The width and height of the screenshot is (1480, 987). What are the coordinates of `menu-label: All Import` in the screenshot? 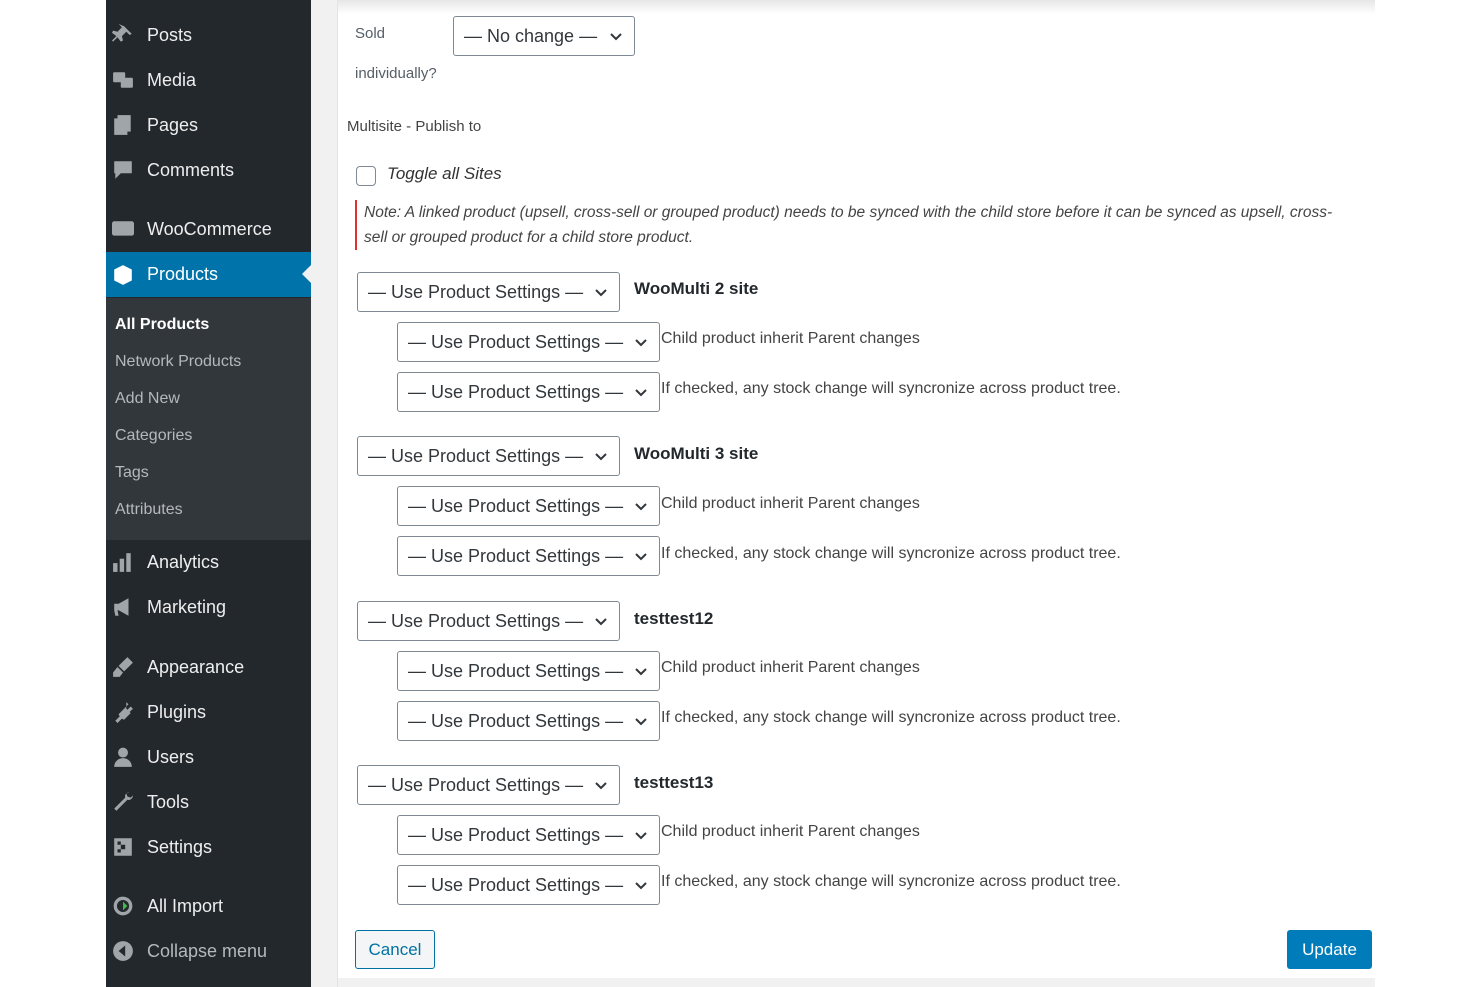 It's located at (185, 905).